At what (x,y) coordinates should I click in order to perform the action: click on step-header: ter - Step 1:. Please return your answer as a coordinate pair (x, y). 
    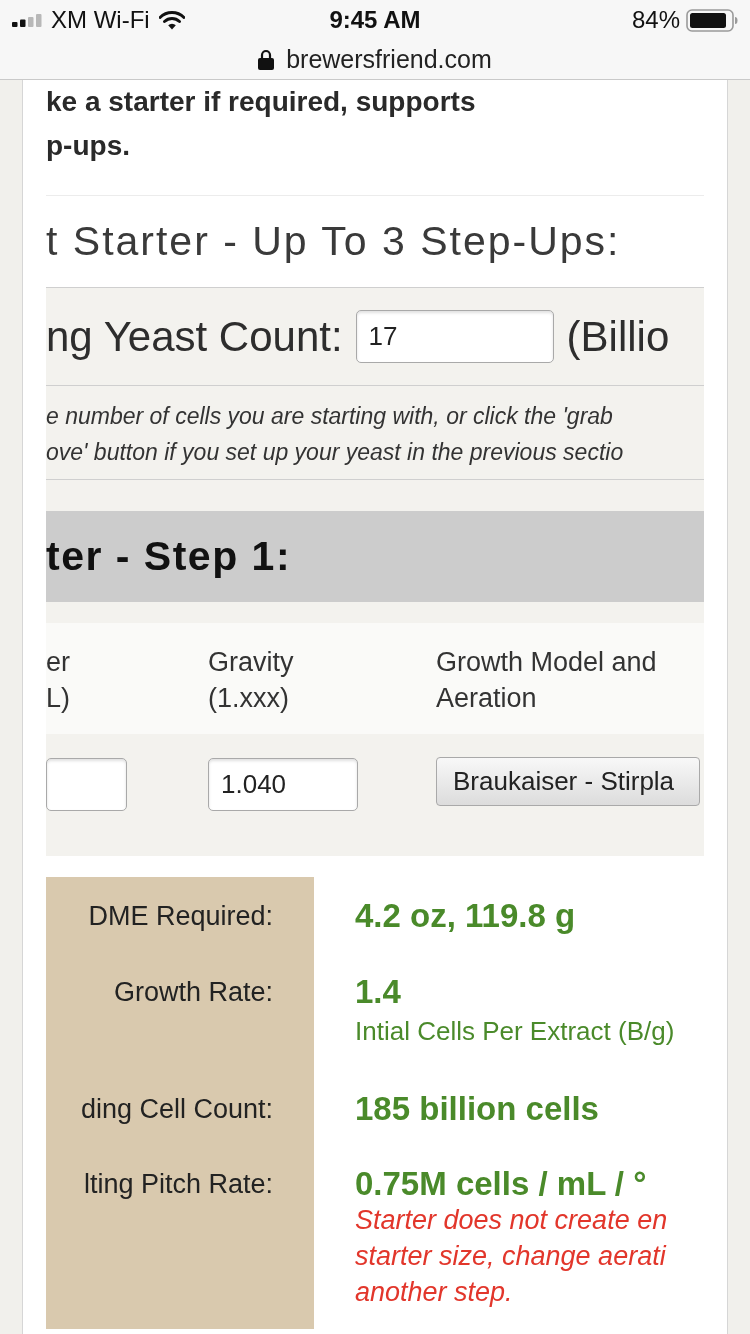
    Looking at the image, I should click on (375, 556).